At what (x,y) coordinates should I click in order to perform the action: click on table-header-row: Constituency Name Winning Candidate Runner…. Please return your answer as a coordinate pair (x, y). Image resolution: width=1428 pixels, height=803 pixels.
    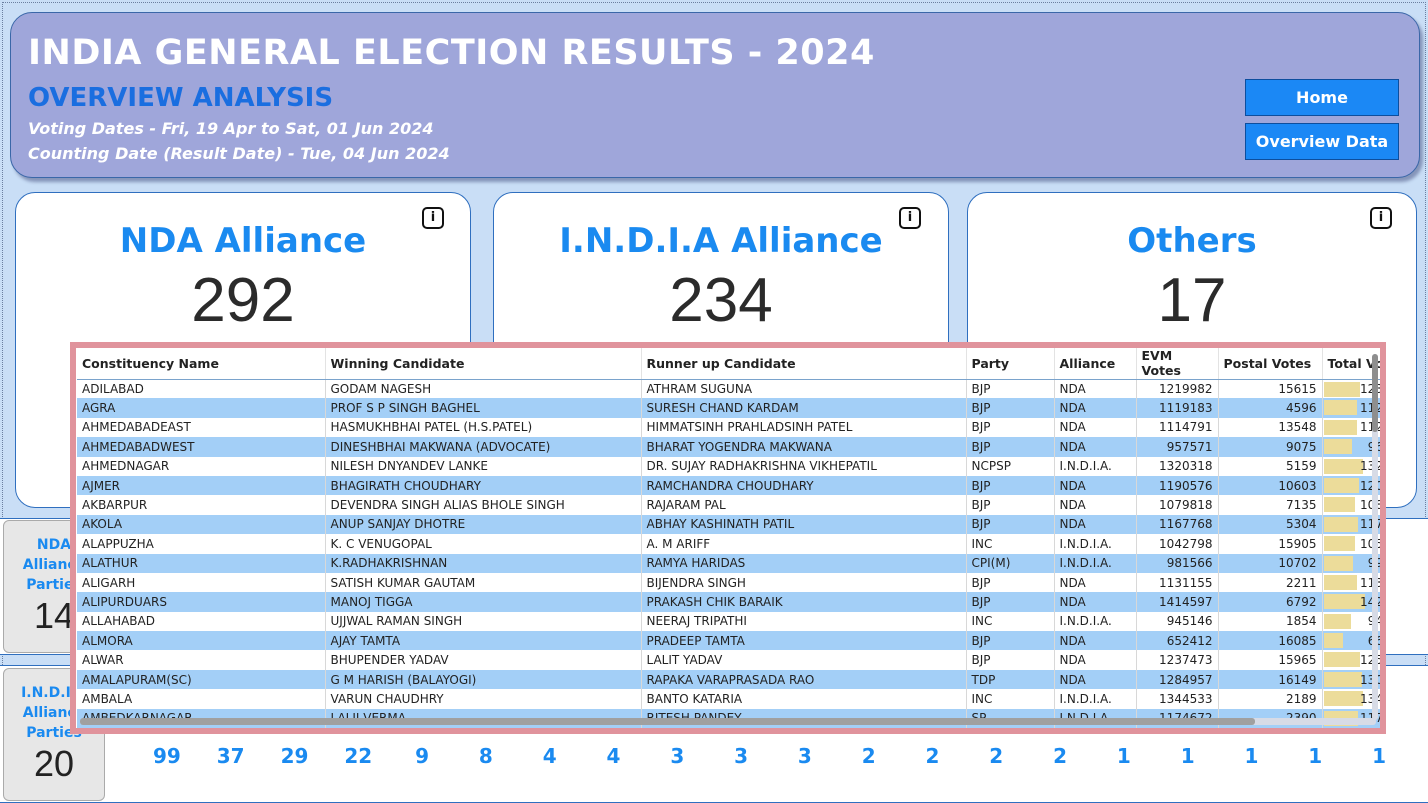
    Looking at the image, I should click on (728, 364).